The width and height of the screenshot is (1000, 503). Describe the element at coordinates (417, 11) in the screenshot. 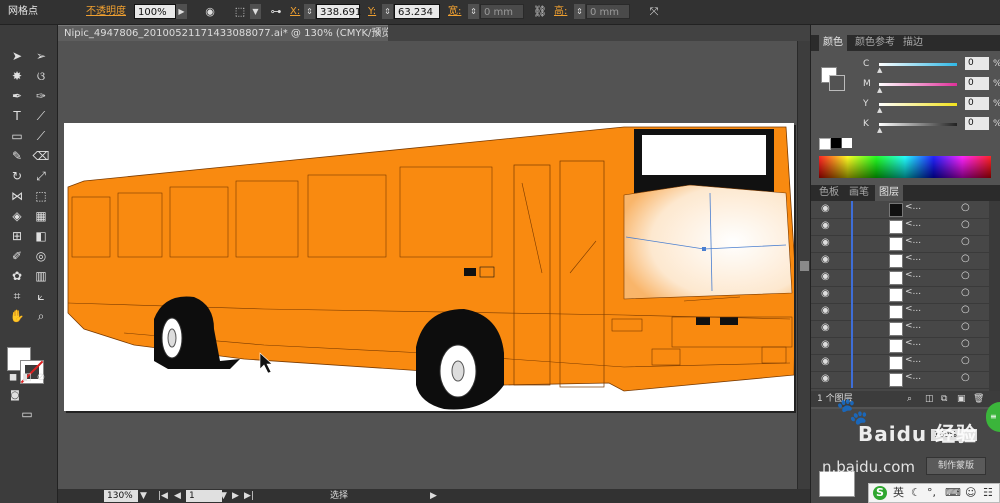

I see `y-input: 63.234` at that location.